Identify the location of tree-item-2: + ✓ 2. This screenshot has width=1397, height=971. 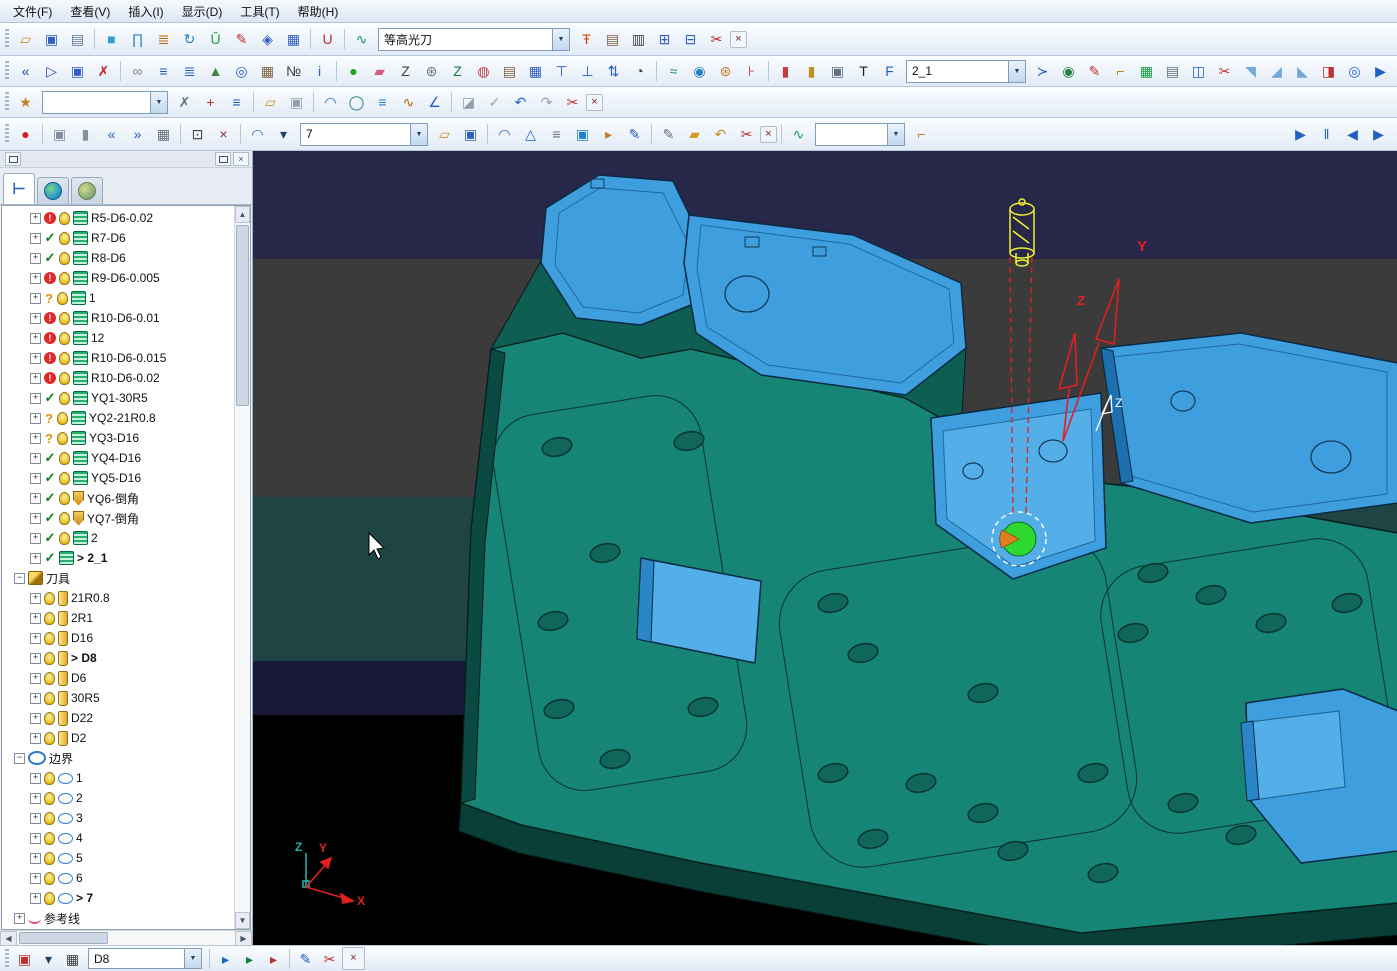
(118, 538).